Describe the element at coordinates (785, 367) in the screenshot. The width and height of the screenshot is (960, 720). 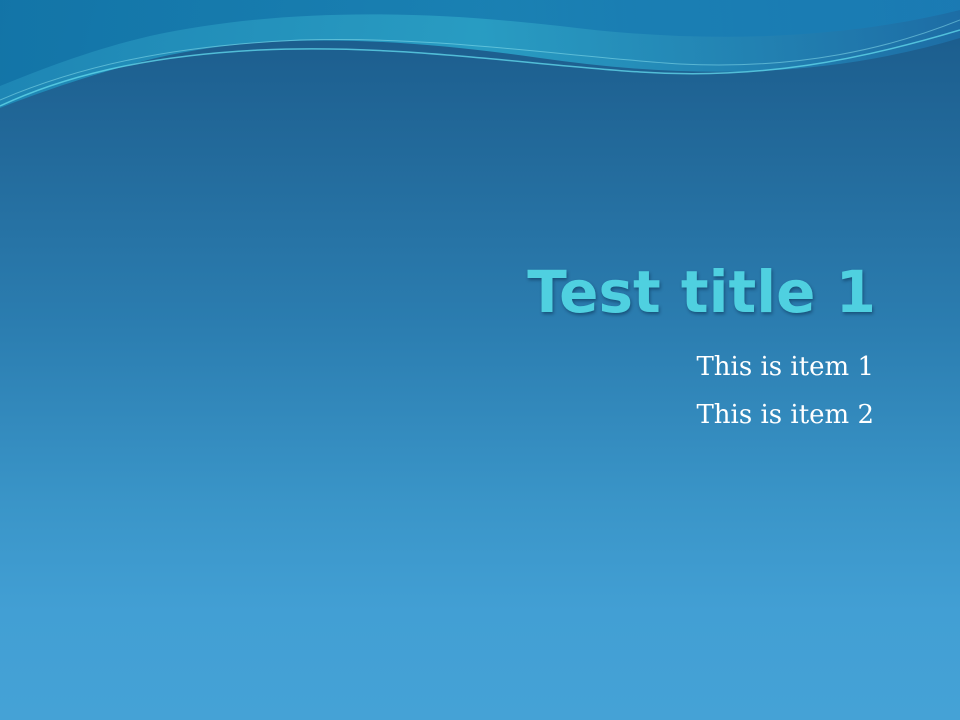
I see `bullet-item: This is item 1` at that location.